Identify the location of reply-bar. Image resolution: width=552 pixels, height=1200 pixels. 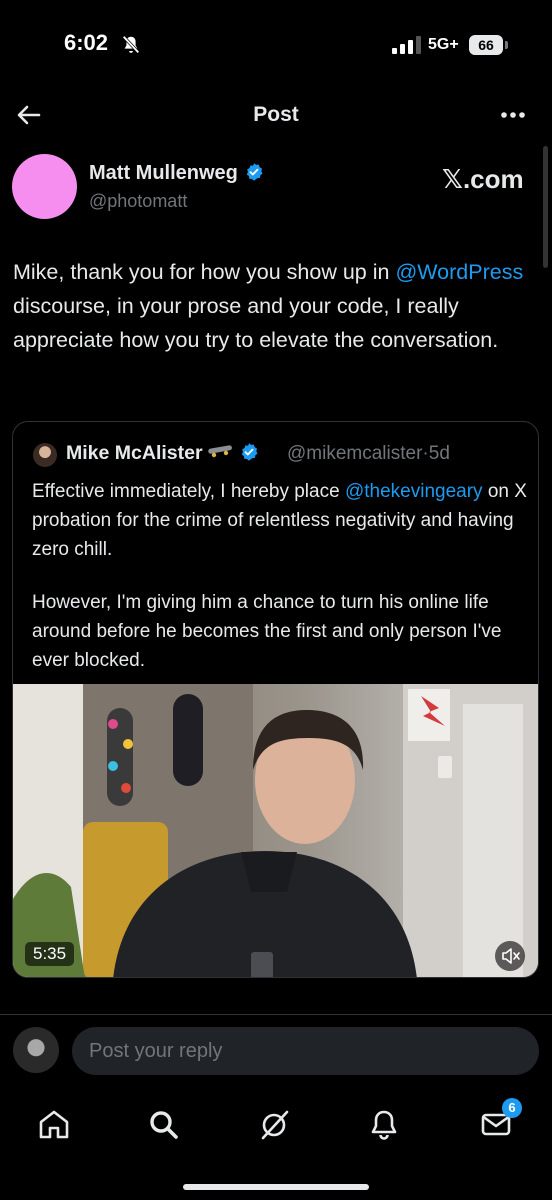
(276, 1050).